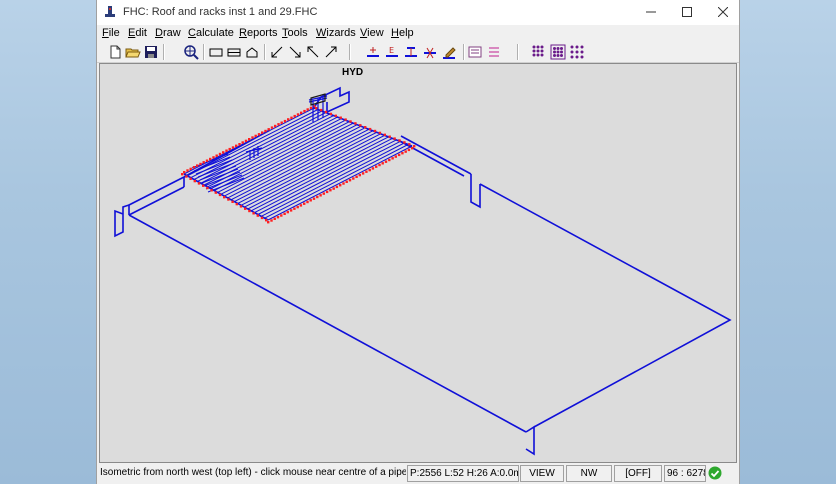 The width and height of the screenshot is (836, 484). What do you see at coordinates (475, 52) in the screenshot?
I see `list-view-button` at bounding box center [475, 52].